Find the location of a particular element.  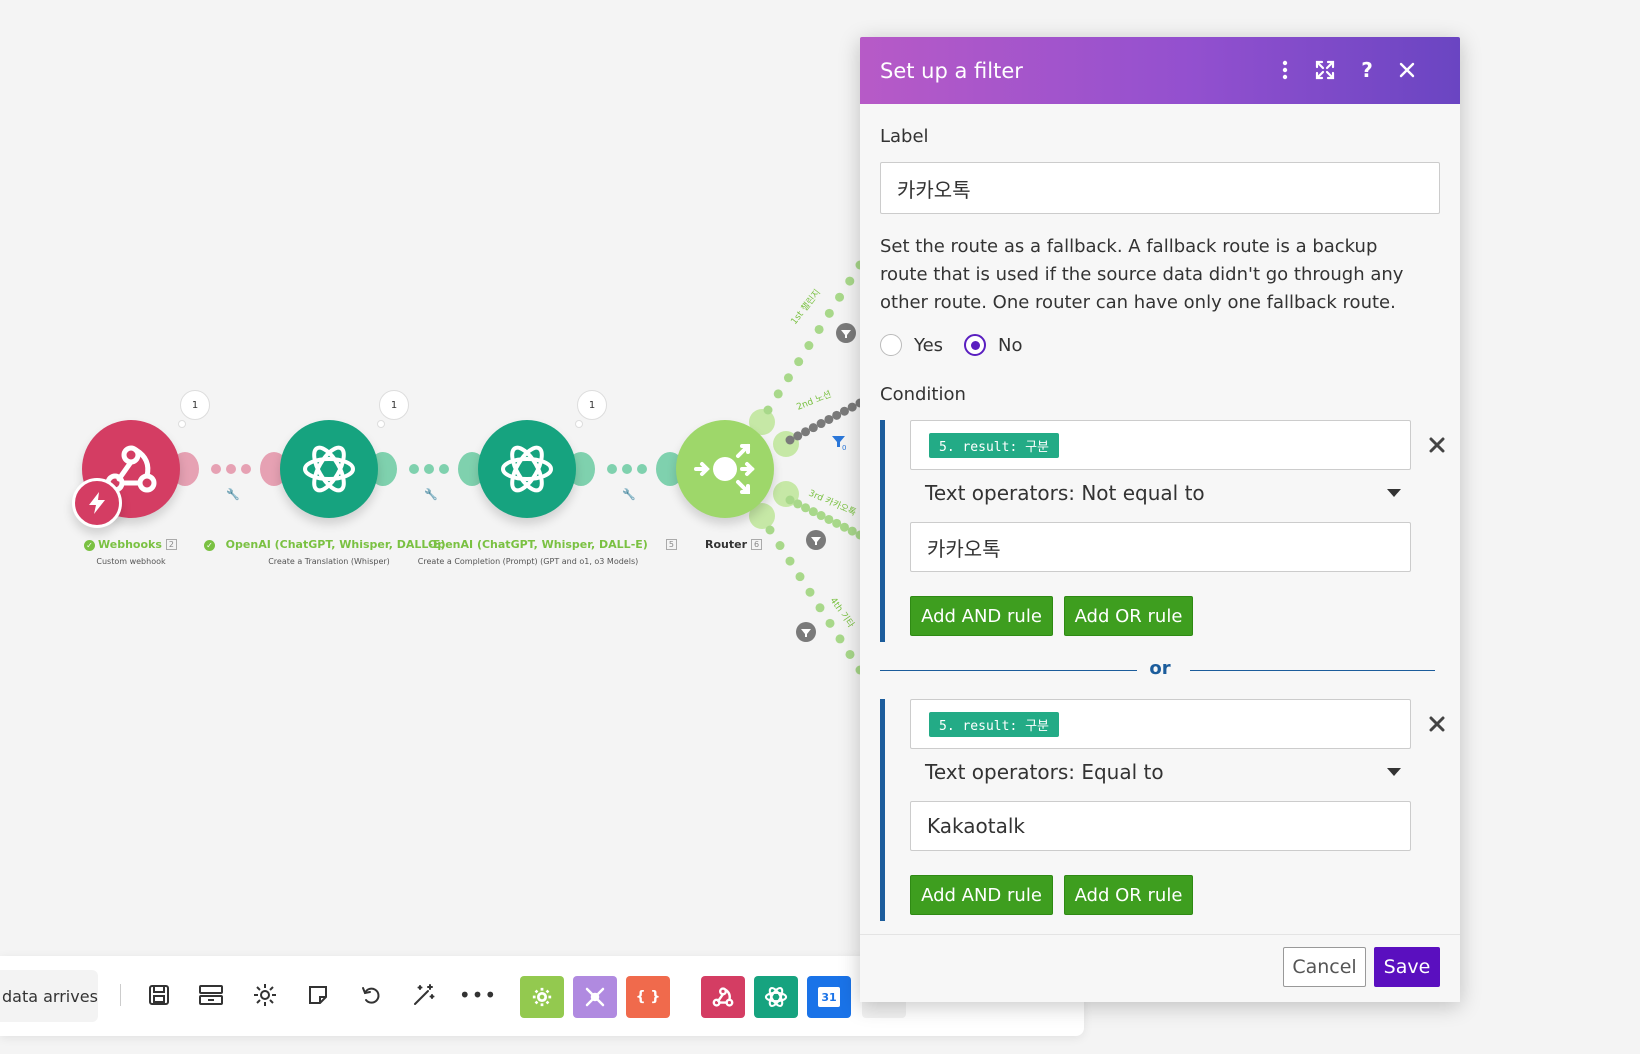

help-icon: ? is located at coordinates (1367, 70).